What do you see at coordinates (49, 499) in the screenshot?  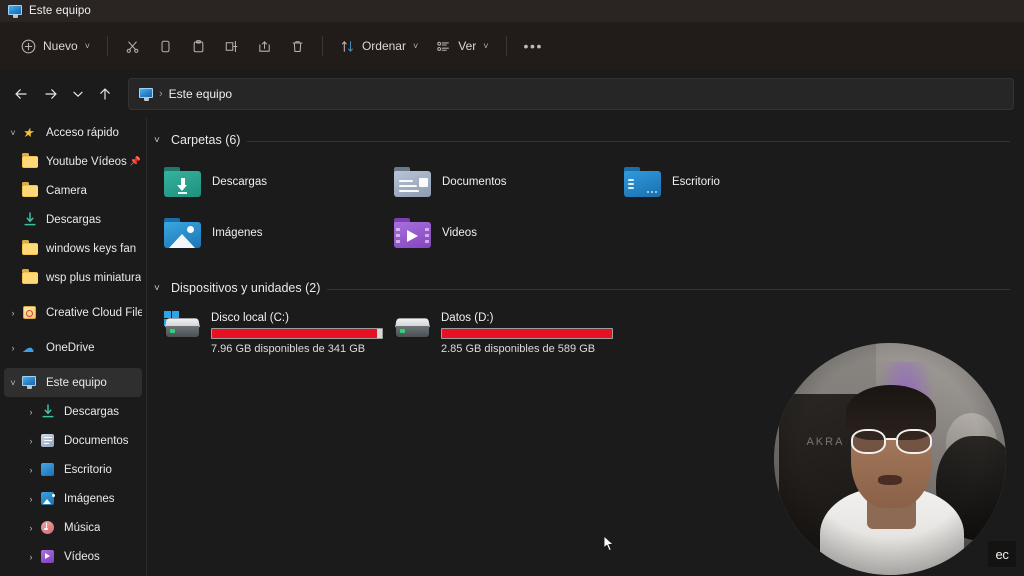 I see `pictures-icon` at bounding box center [49, 499].